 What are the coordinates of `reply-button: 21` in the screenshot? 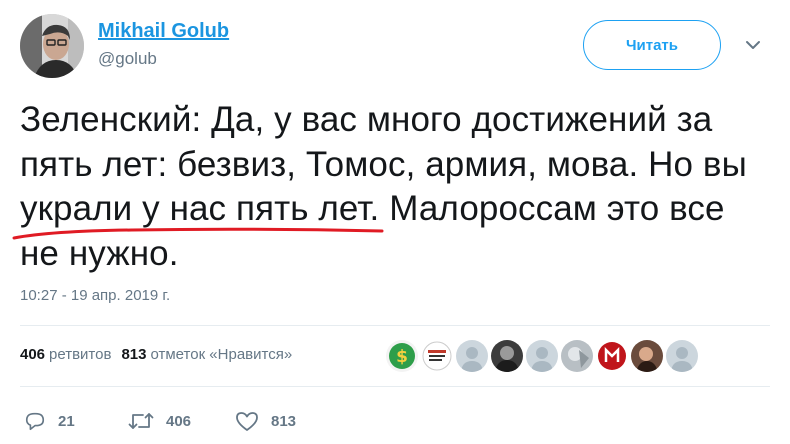 It's located at (49, 421).